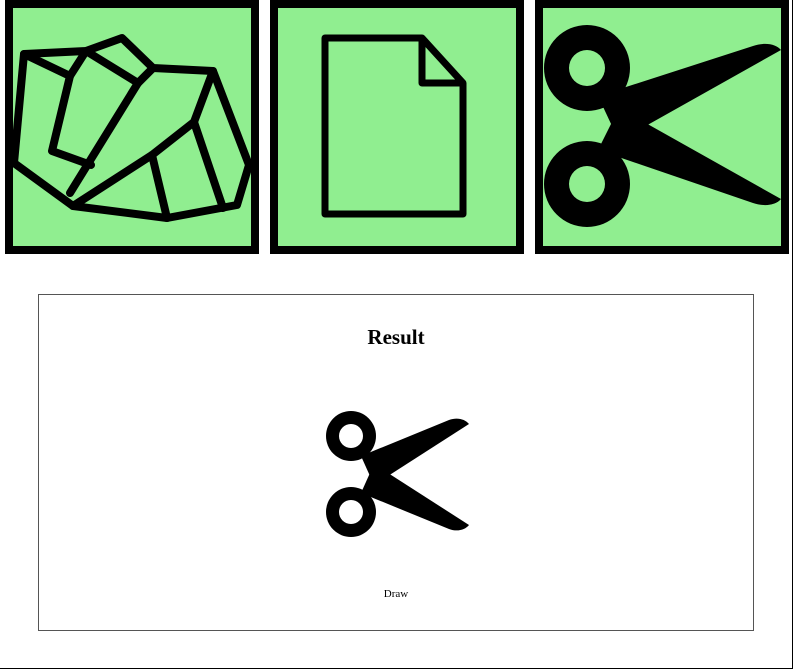 The height and width of the screenshot is (670, 794). Describe the element at coordinates (396, 337) in the screenshot. I see `result-title: Result` at that location.